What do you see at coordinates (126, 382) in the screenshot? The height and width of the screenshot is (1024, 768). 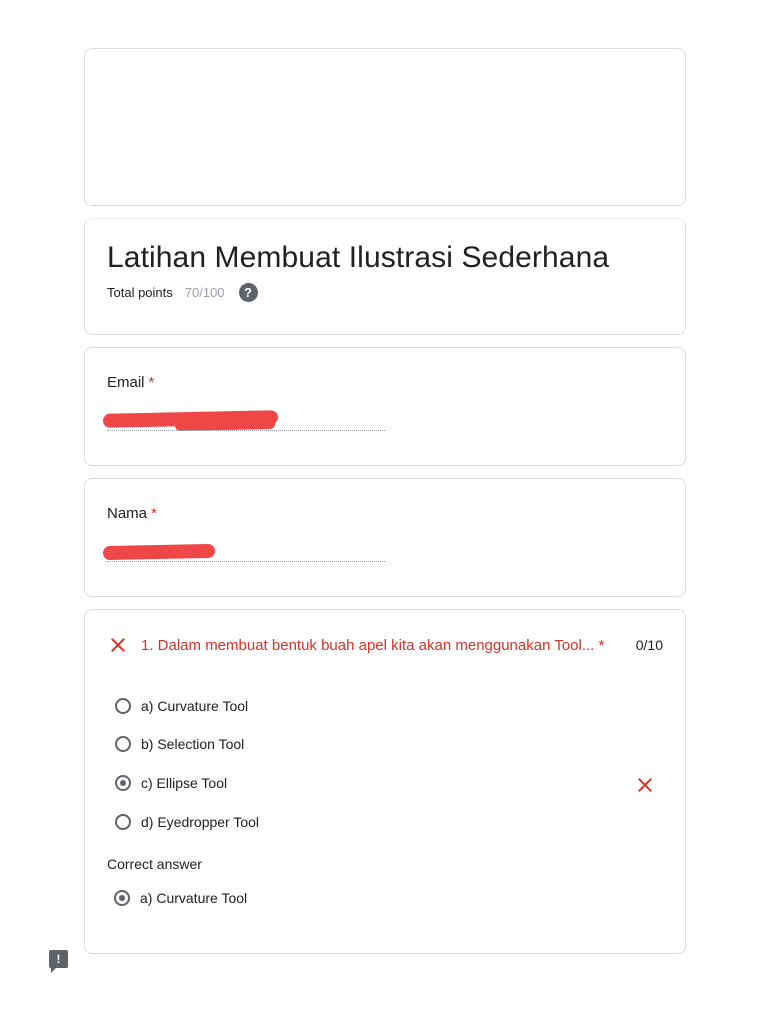 I see `email-label-text: Email` at bounding box center [126, 382].